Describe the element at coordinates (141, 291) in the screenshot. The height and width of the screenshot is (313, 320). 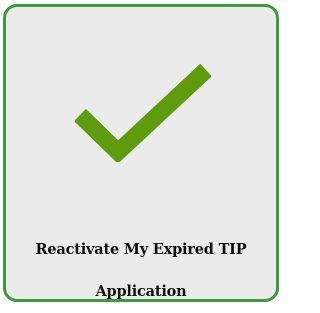
I see `tile-label-line2: Application` at that location.